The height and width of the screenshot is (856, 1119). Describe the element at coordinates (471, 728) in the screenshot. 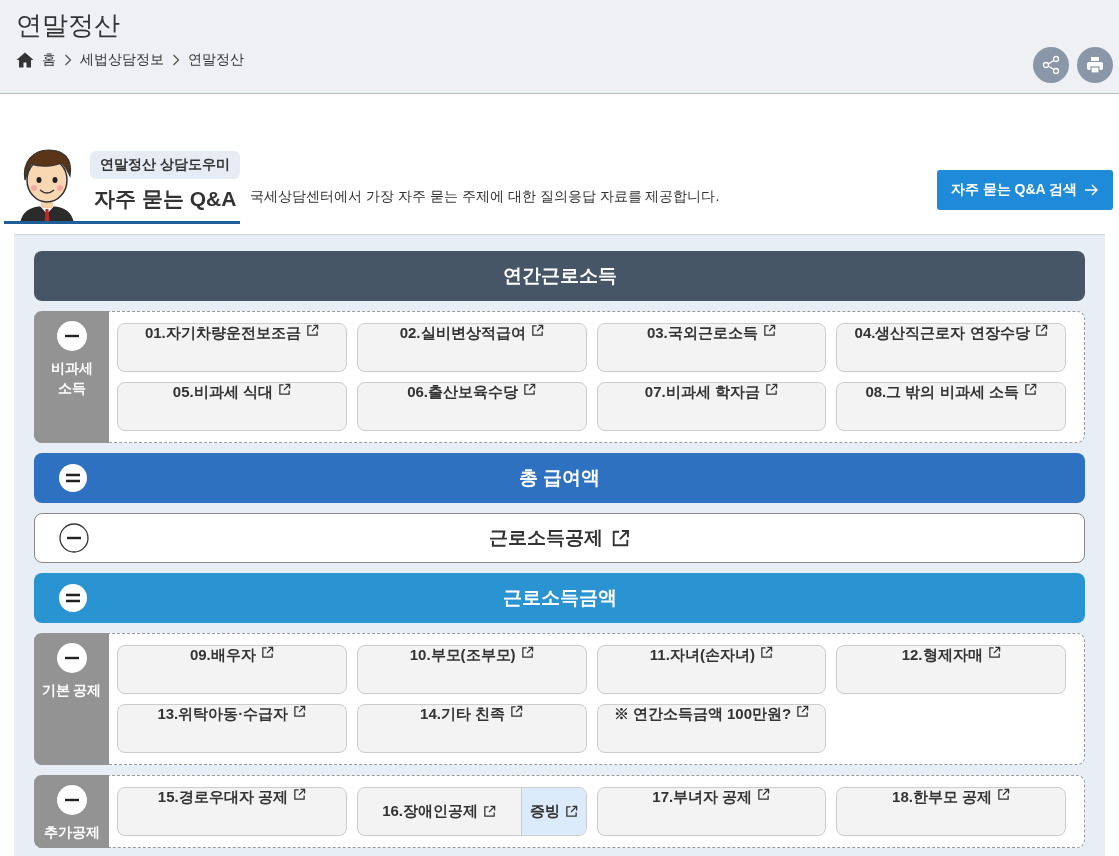

I see `topic-button: 14.기타 친족` at that location.